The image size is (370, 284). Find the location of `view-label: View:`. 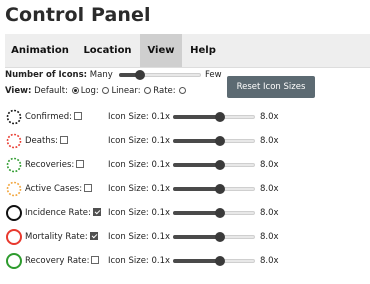

view-label: View: is located at coordinates (18, 91).